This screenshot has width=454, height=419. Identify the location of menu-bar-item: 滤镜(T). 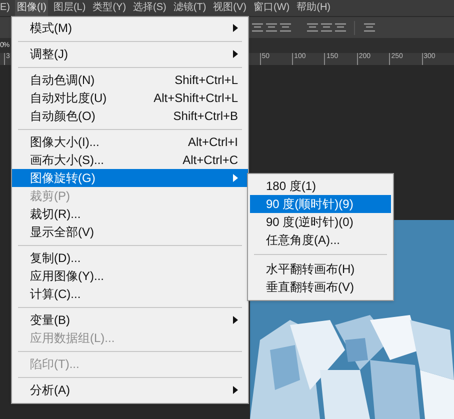
(189, 8).